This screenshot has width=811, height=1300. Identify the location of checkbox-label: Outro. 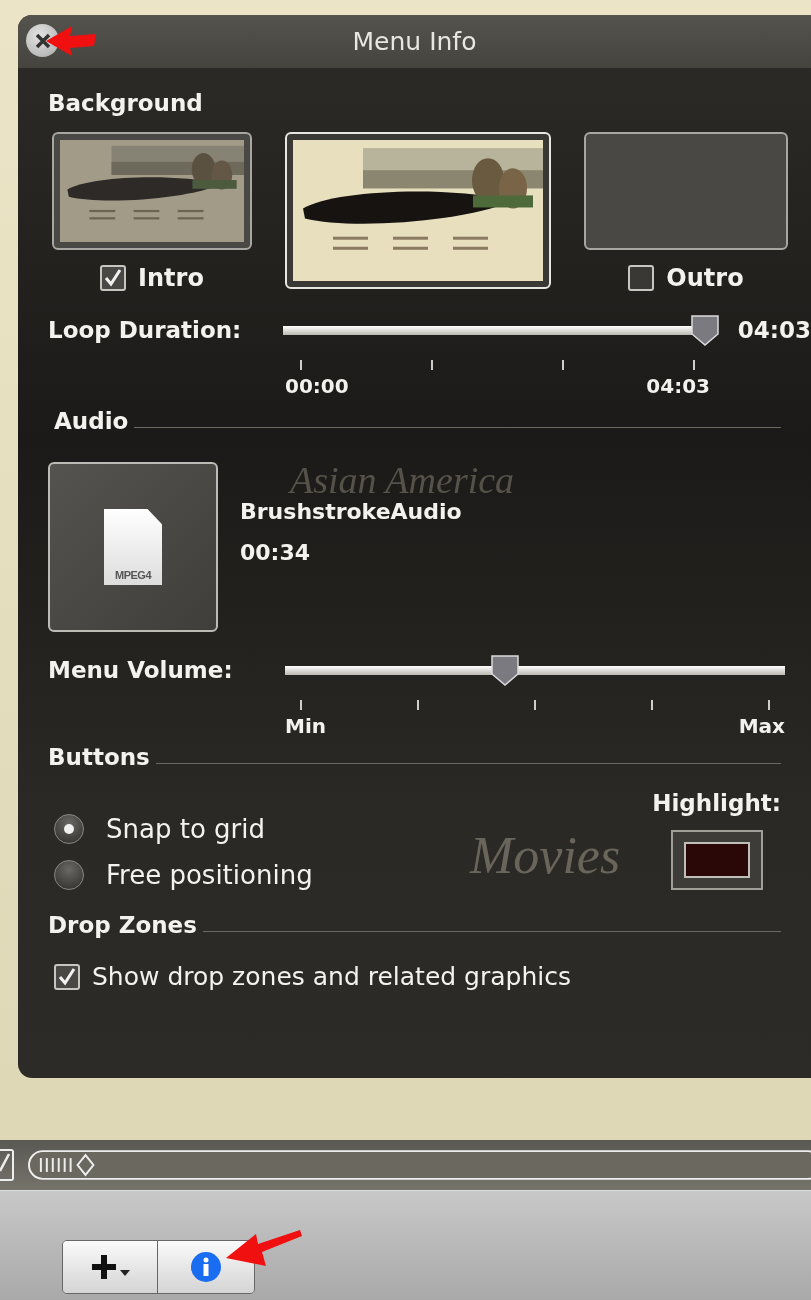
(705, 278).